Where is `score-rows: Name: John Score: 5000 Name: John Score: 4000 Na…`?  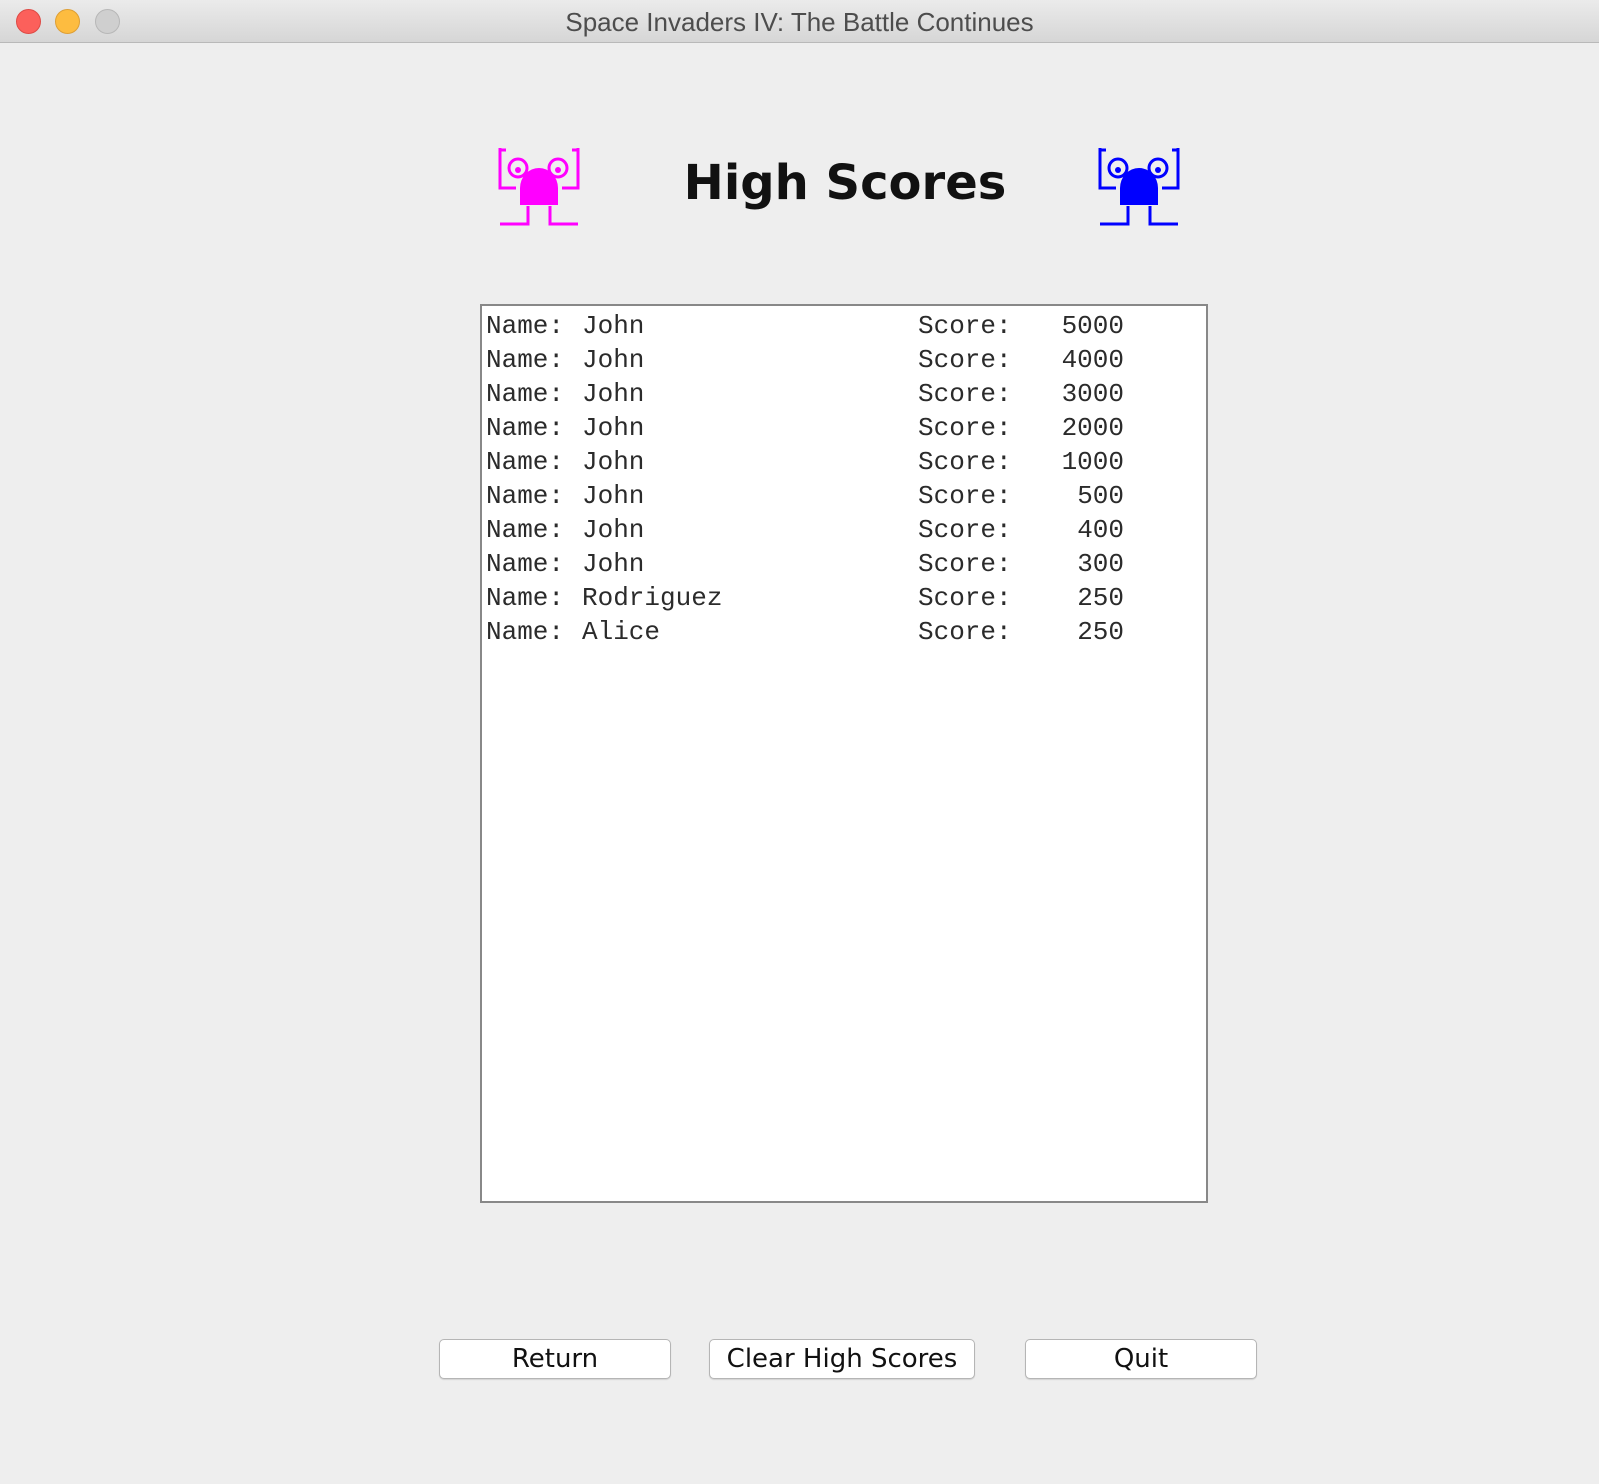 score-rows: Name: John Score: 5000 Name: John Score: 4000 Na… is located at coordinates (844, 477).